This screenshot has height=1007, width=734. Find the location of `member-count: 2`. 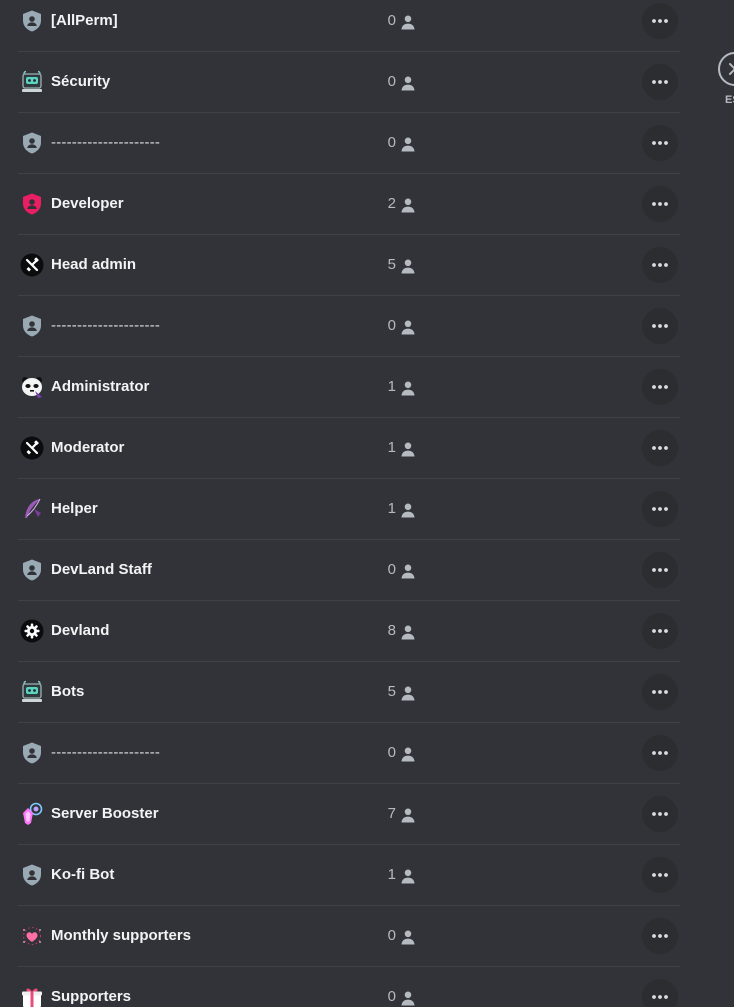

member-count: 2 is located at coordinates (388, 204).